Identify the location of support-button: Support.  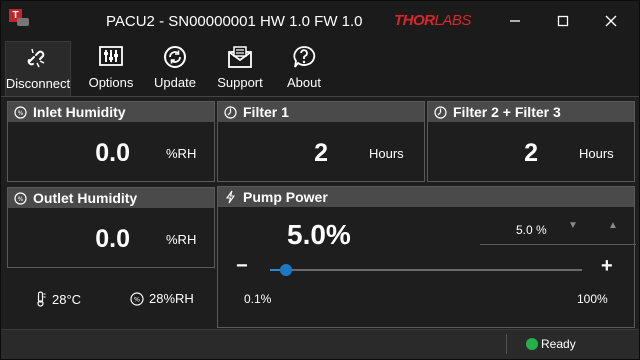
(240, 69).